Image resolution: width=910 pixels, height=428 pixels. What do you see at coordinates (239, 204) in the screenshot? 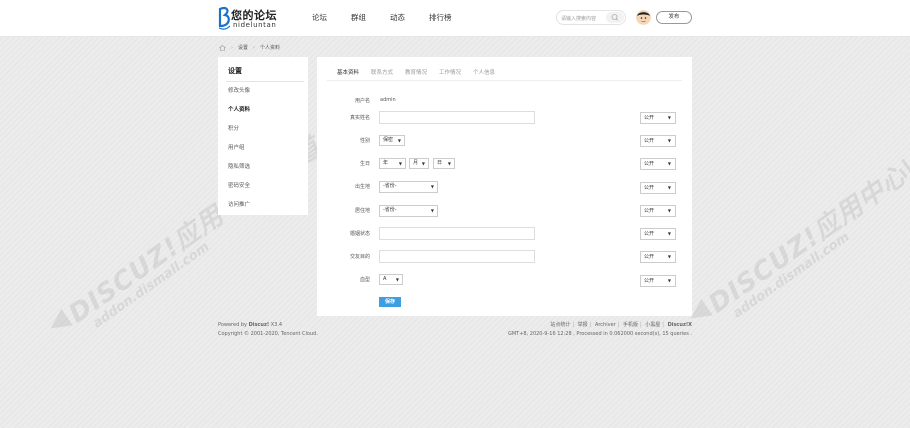
I see `sidebar-item-promotion: 访问推广` at bounding box center [239, 204].